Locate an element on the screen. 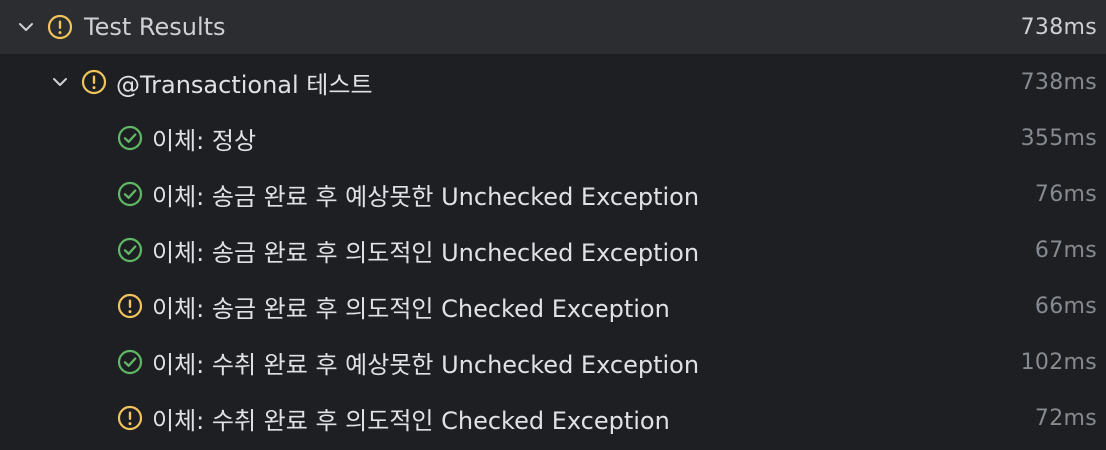 This screenshot has width=1106, height=450. suite-label: @Transactional 테스트 is located at coordinates (244, 84).